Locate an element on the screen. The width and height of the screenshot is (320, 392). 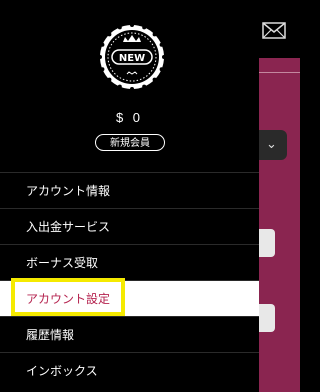
chevron-down-icon: ⌄ is located at coordinates (271, 144).